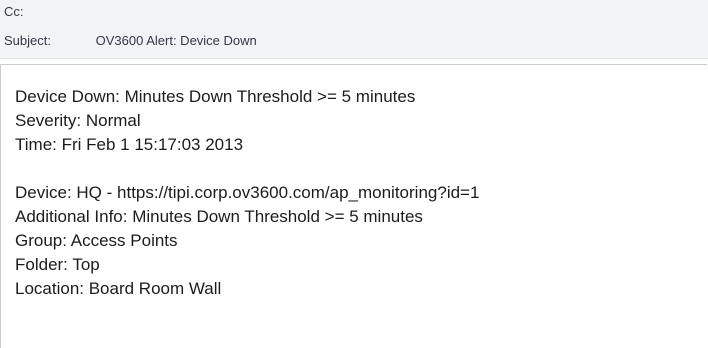 Image resolution: width=708 pixels, height=348 pixels. Describe the element at coordinates (118, 288) in the screenshot. I see `location-line: Location: Board Room Wall` at that location.